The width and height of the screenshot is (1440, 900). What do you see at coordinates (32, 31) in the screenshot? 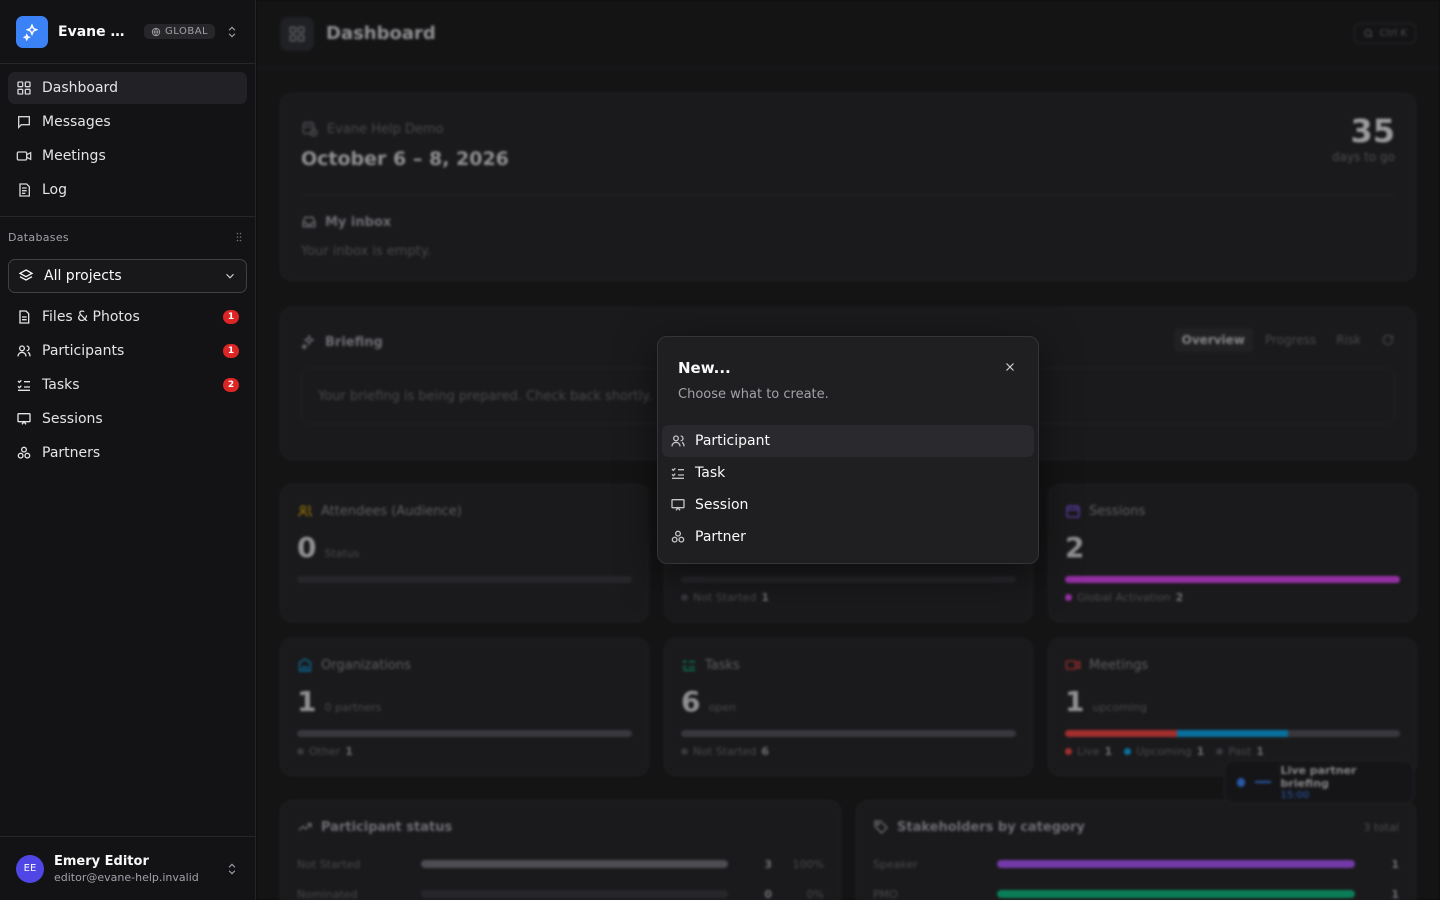
I see `workspace-logo-icon` at bounding box center [32, 31].